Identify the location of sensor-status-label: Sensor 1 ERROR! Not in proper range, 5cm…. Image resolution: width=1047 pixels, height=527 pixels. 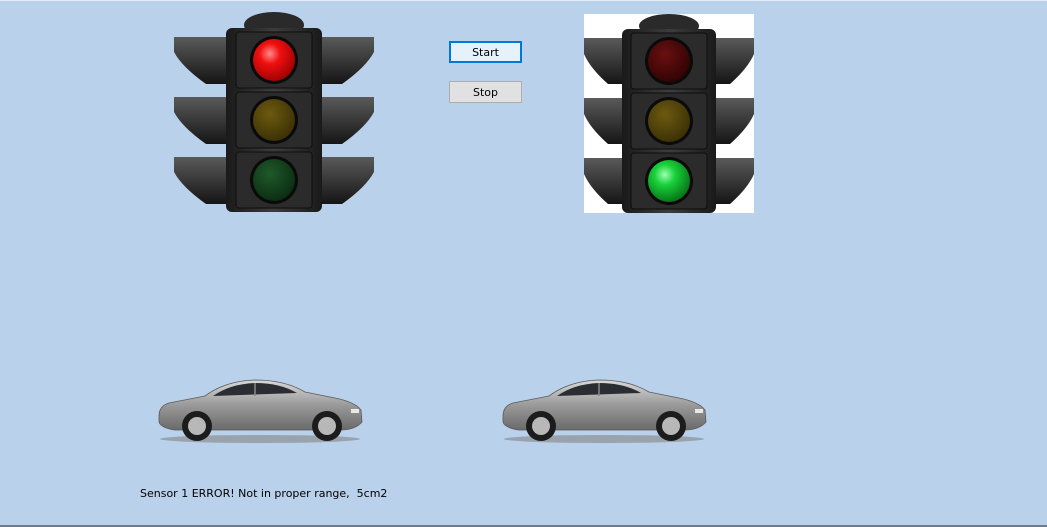
(264, 493).